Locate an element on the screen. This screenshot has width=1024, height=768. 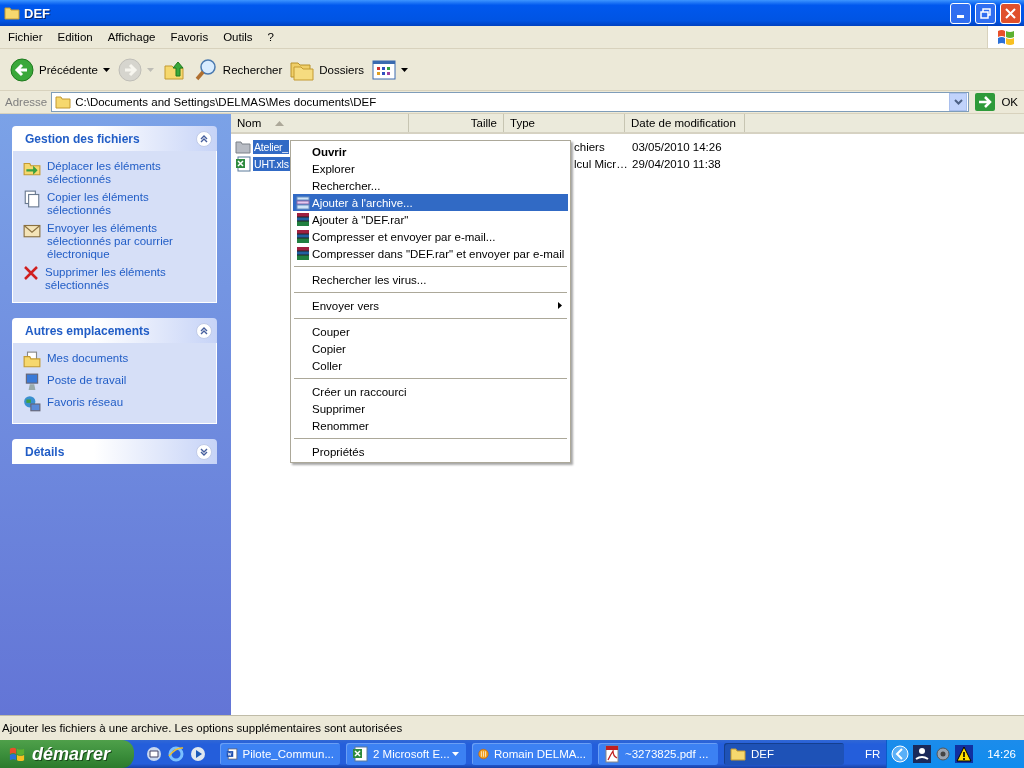
back-button: Précédente is located at coordinates (60, 69).